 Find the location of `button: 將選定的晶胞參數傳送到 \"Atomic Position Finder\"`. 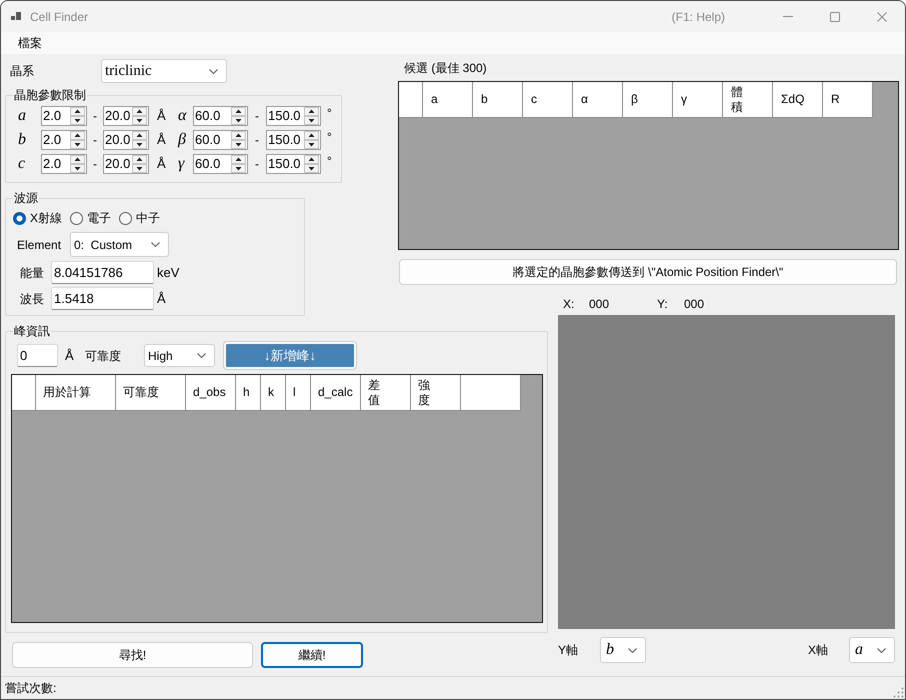

button: 將選定的晶胞參數傳送到 \"Atomic Position Finder\" is located at coordinates (648, 272).